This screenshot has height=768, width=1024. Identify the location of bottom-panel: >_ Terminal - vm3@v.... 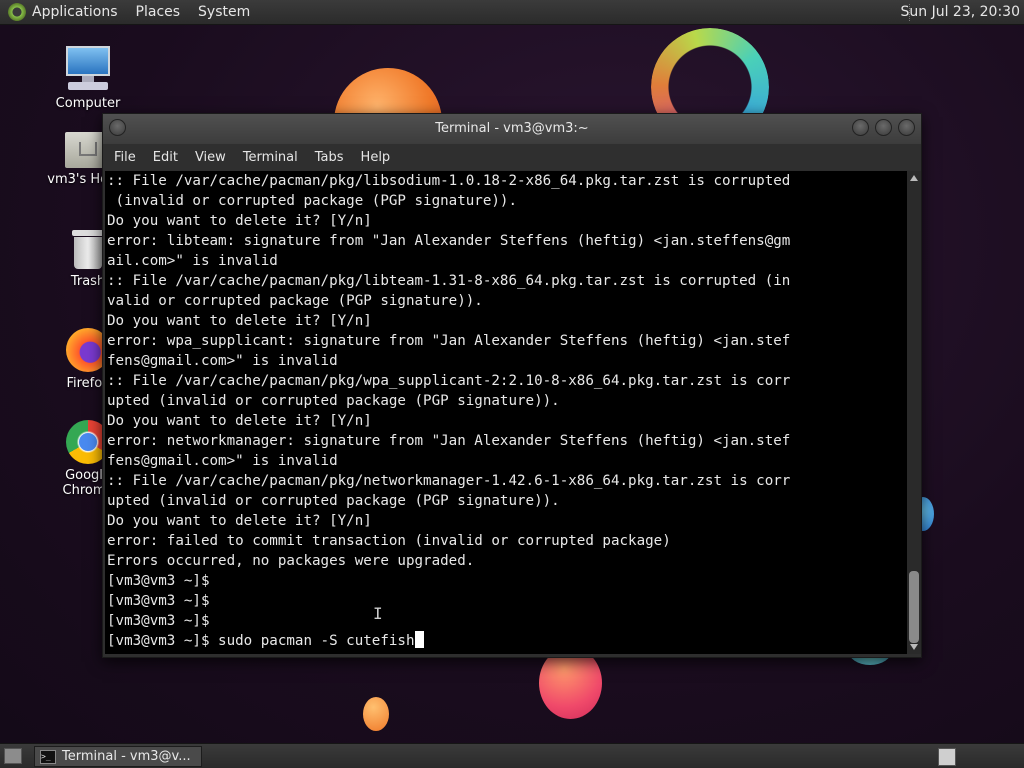
(512, 755).